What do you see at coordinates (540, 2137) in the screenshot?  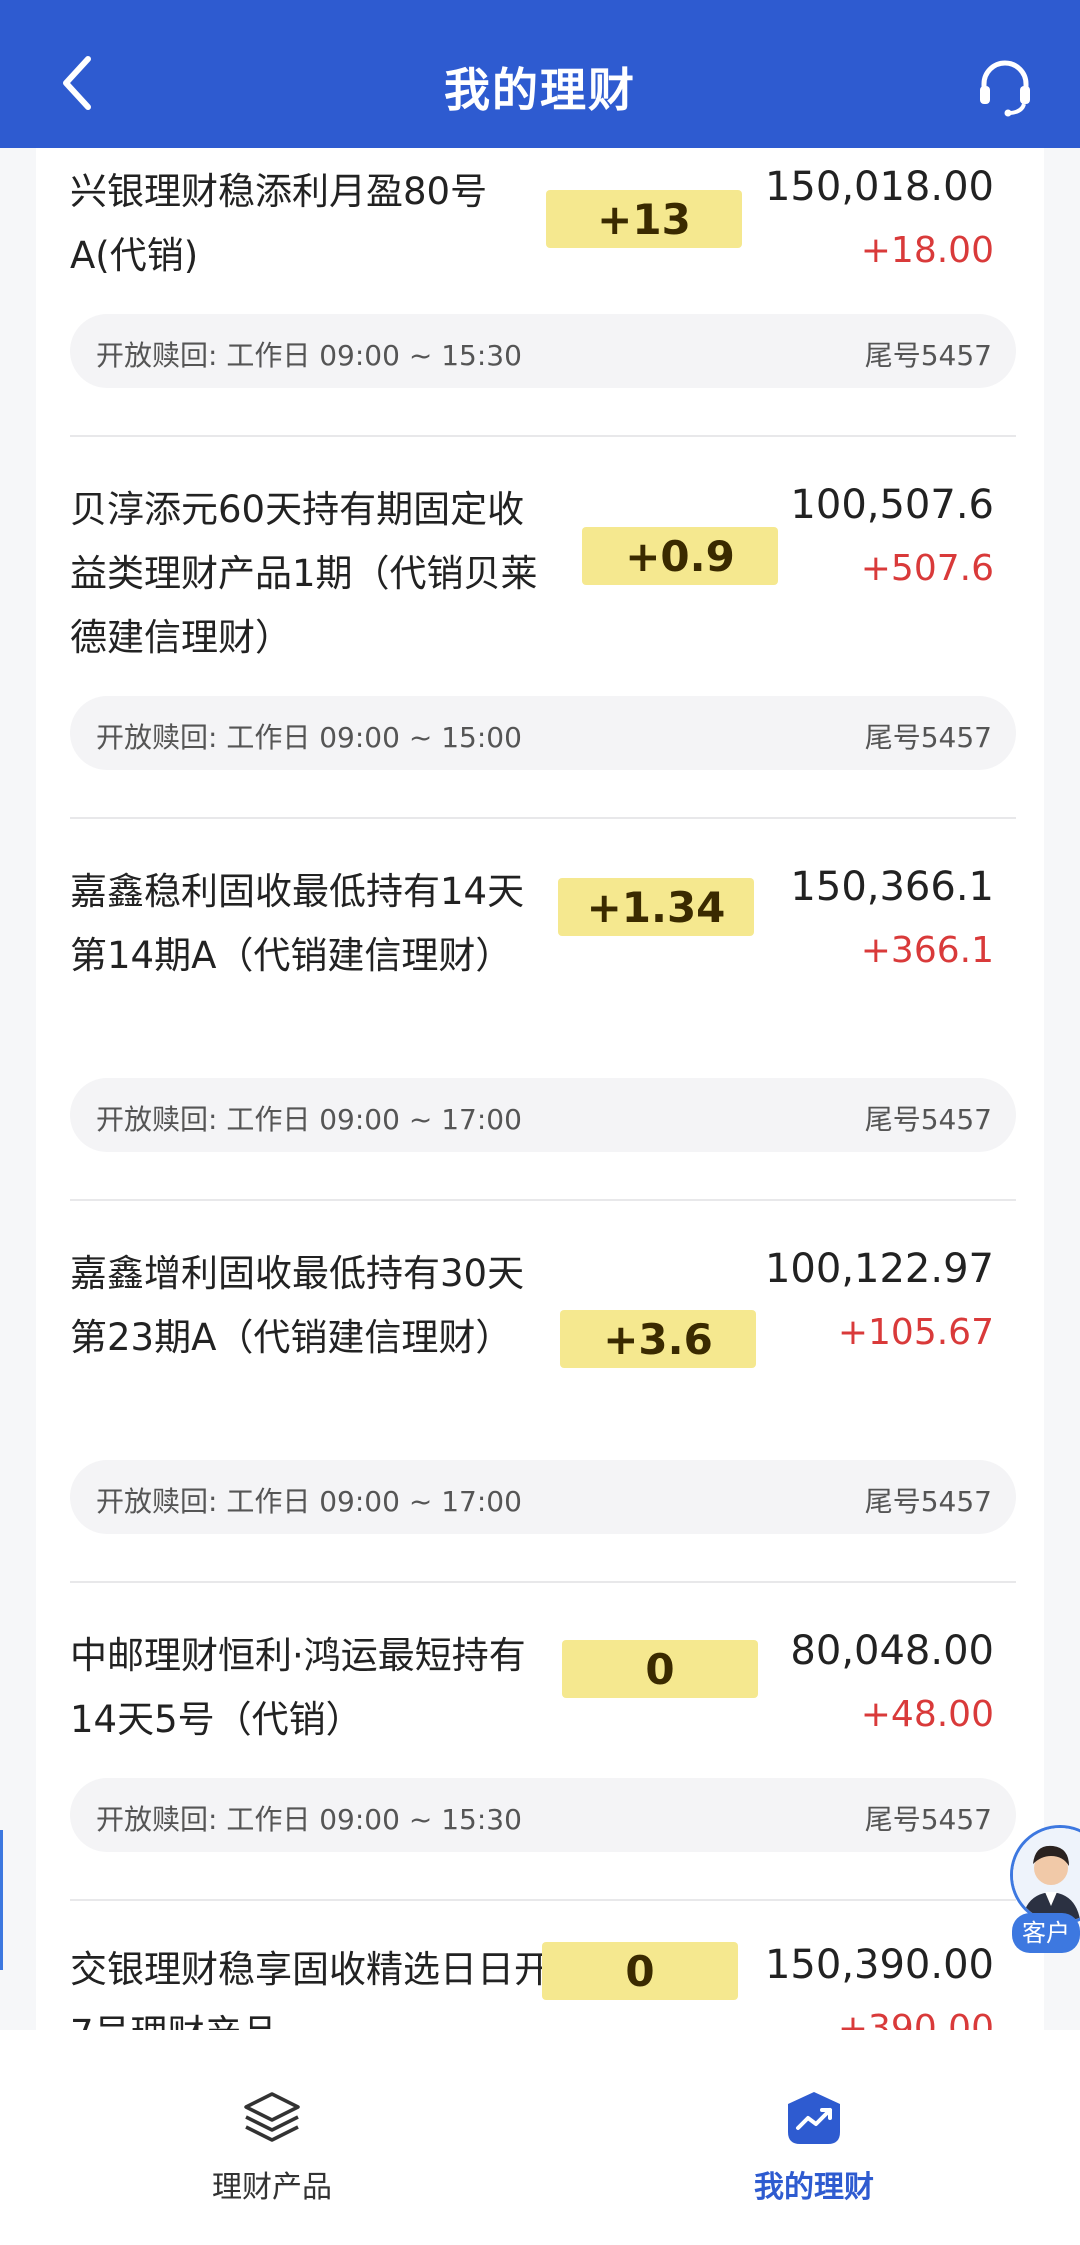 I see `bottom-tab-bar: 理财产品 我的理财` at bounding box center [540, 2137].